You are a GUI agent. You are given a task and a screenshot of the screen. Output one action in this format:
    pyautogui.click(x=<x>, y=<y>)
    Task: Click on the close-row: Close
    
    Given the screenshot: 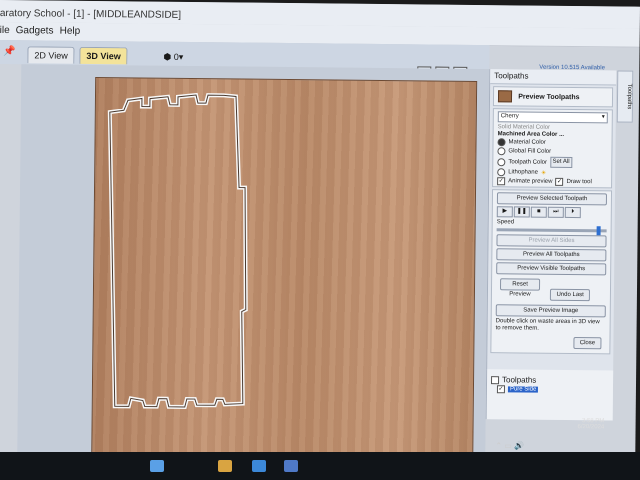 What is the action you would take?
    pyautogui.click(x=550, y=342)
    